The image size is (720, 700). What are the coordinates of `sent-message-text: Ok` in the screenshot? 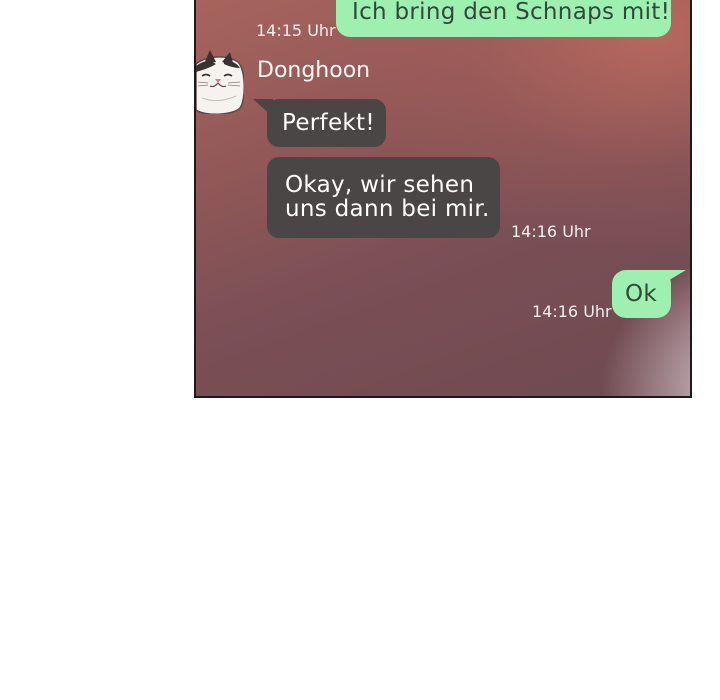 It's located at (641, 294).